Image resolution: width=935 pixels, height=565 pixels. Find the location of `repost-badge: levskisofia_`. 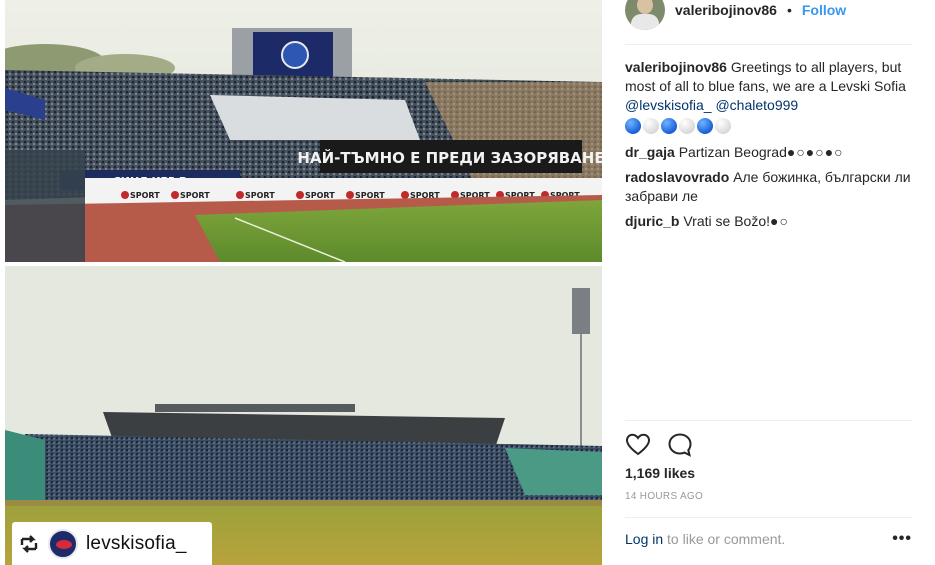

repost-badge: levskisofia_ is located at coordinates (112, 543).